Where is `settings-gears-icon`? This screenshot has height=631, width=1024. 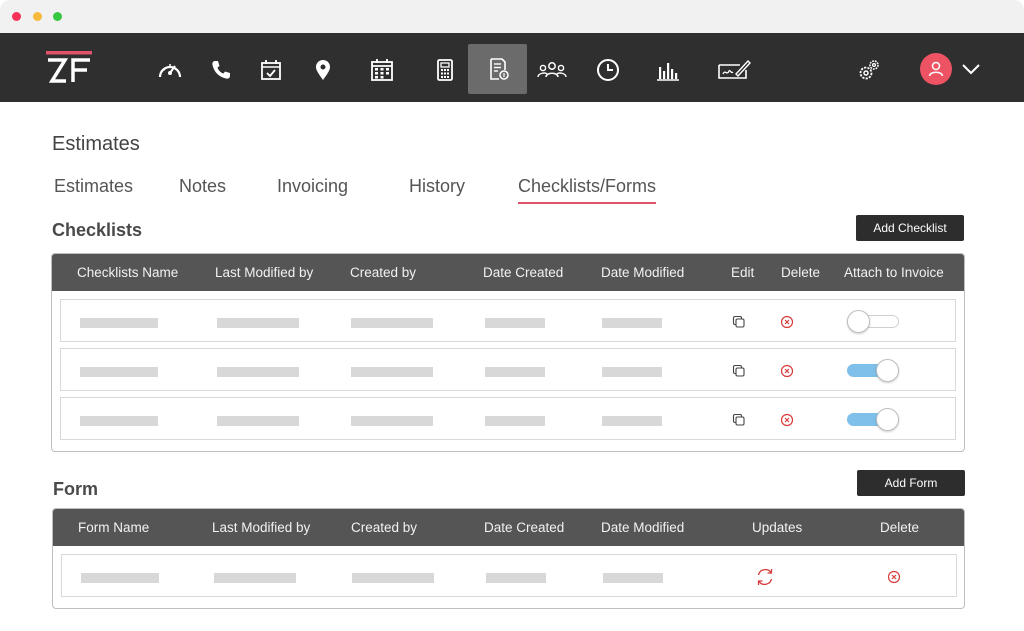
settings-gears-icon is located at coordinates (869, 70).